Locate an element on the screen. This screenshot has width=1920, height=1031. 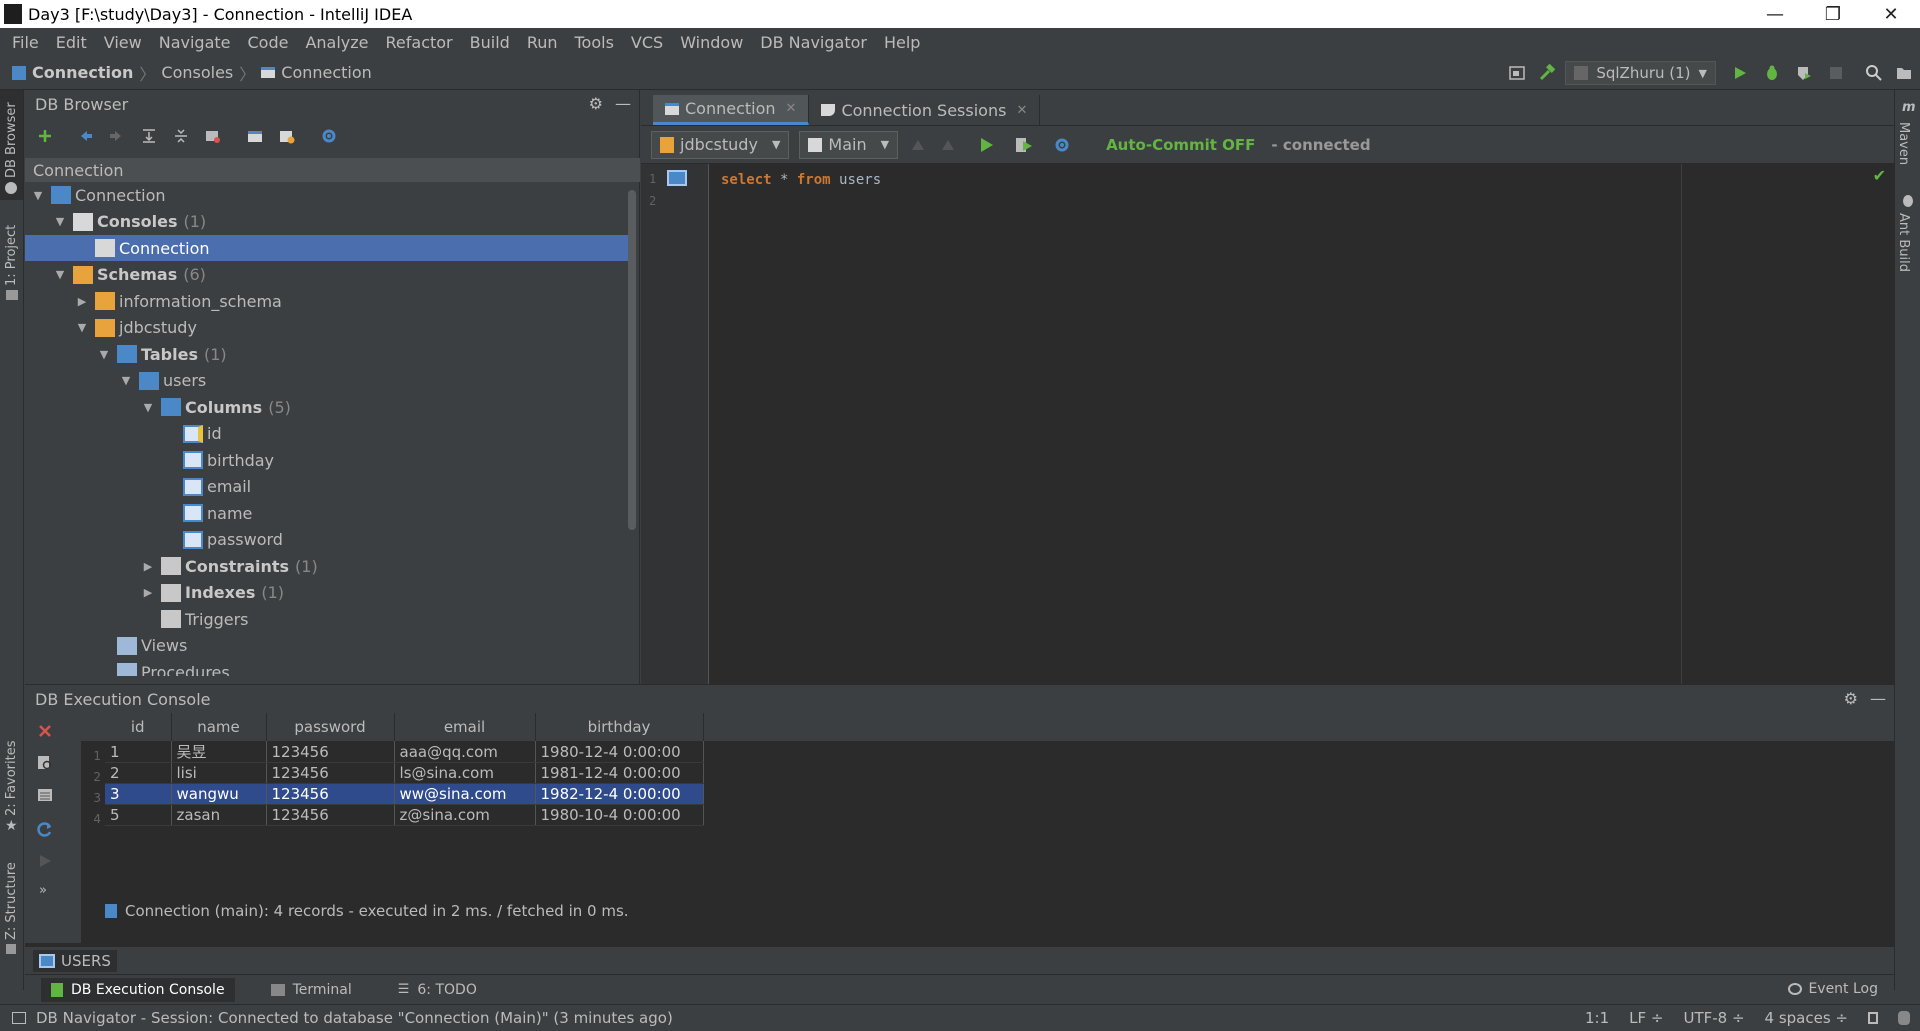
editor-settings-icon is located at coordinates (1062, 145).